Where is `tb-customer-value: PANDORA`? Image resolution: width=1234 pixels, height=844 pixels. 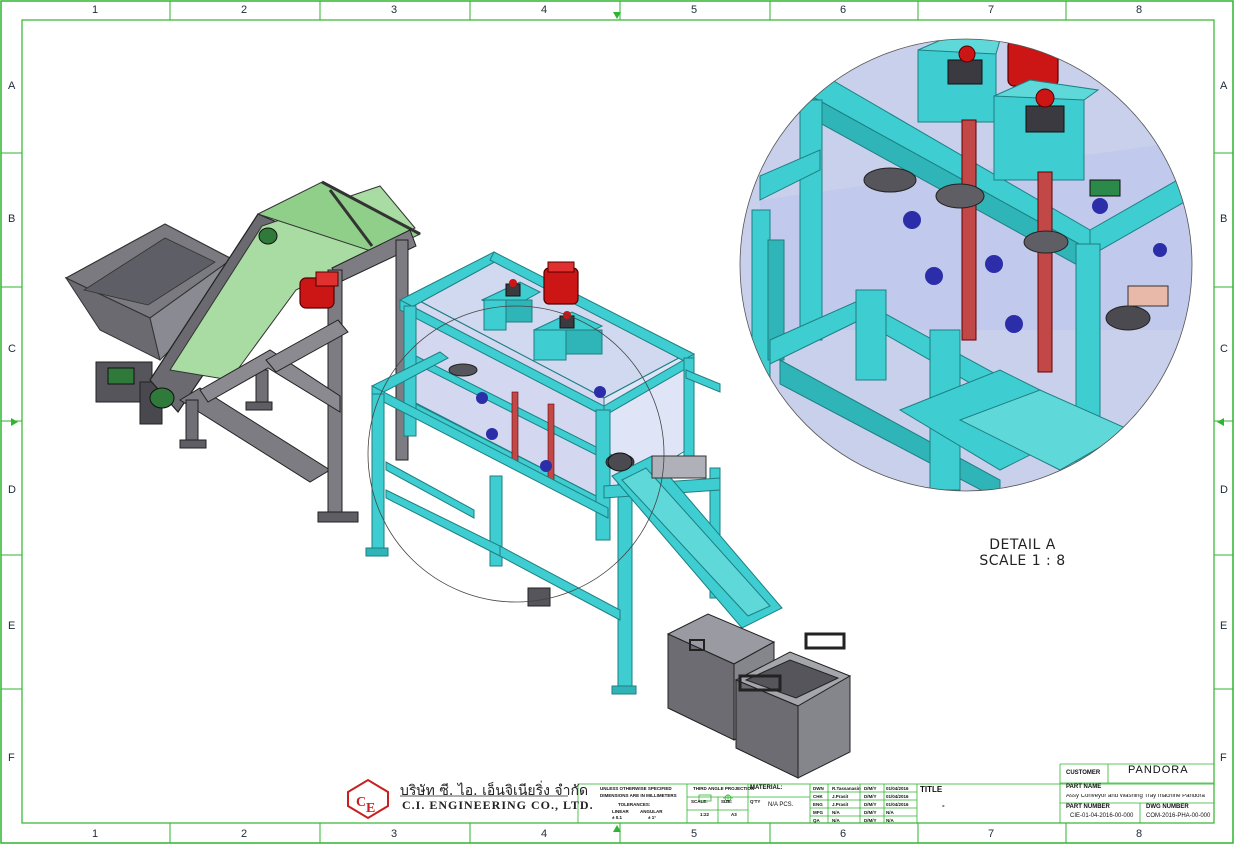
tb-customer-value: PANDORA is located at coordinates (1158, 770).